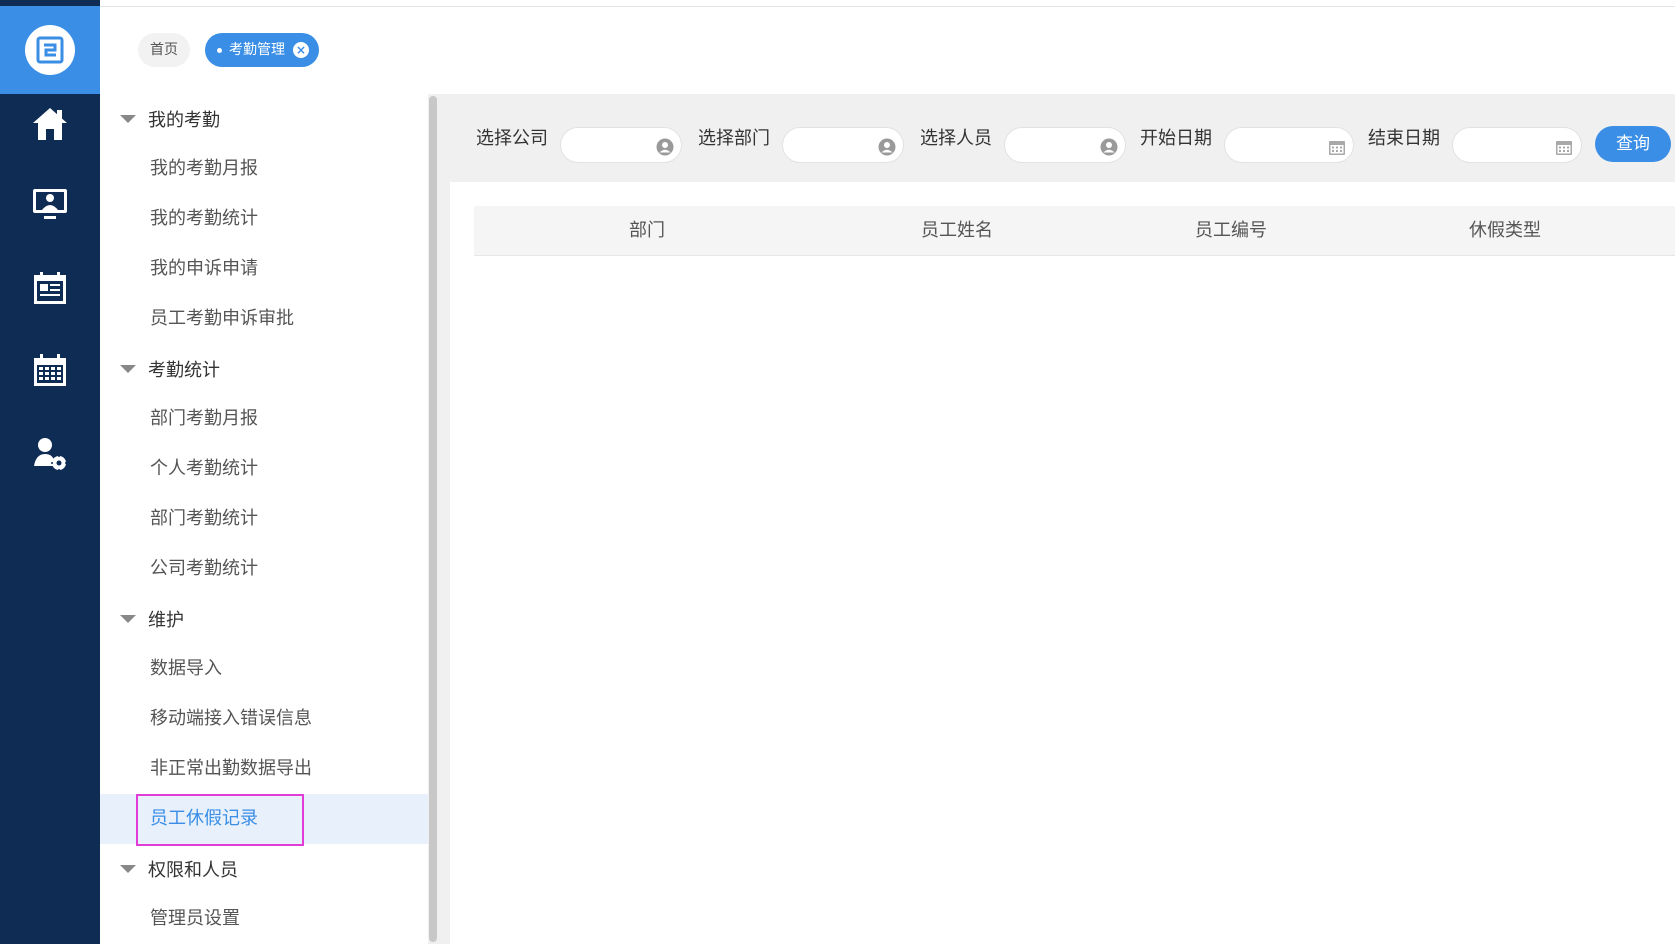 The height and width of the screenshot is (944, 1675). What do you see at coordinates (193, 870) in the screenshot?
I see `menu-group-label: 权限和人员` at bounding box center [193, 870].